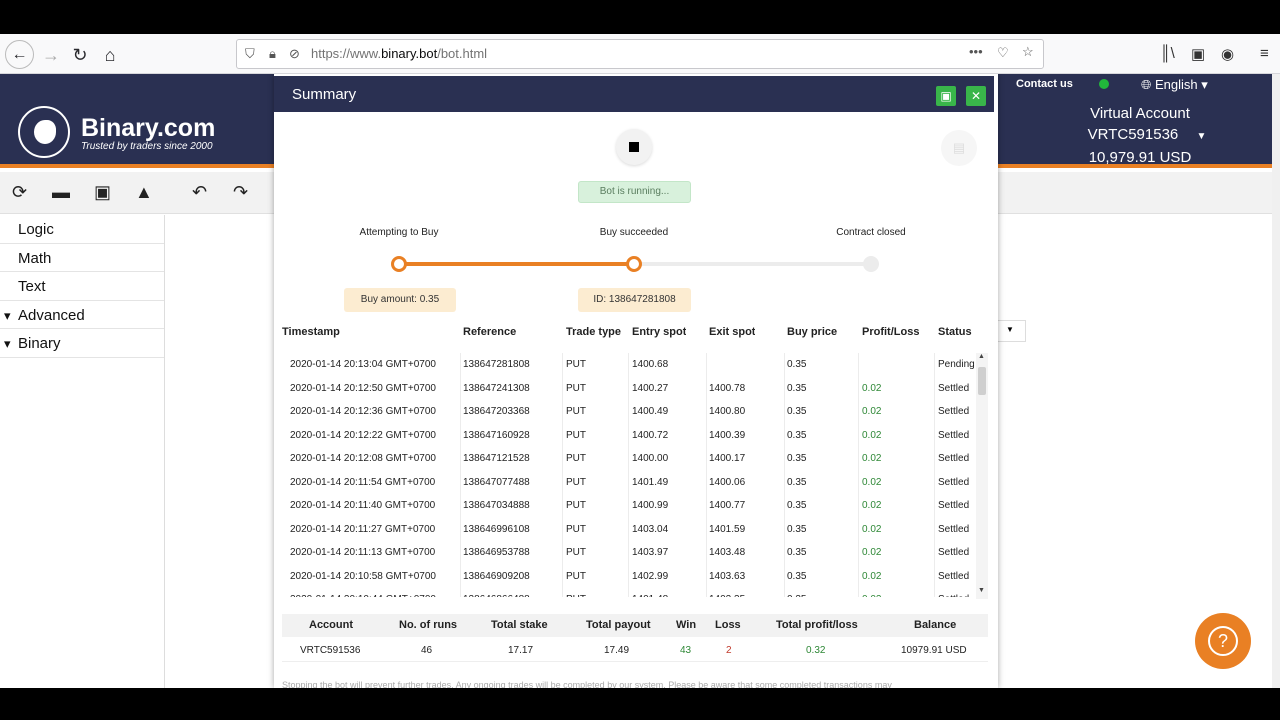 The width and height of the screenshot is (1280, 720). I want to click on shield-icon: ⛉, so click(250, 54).